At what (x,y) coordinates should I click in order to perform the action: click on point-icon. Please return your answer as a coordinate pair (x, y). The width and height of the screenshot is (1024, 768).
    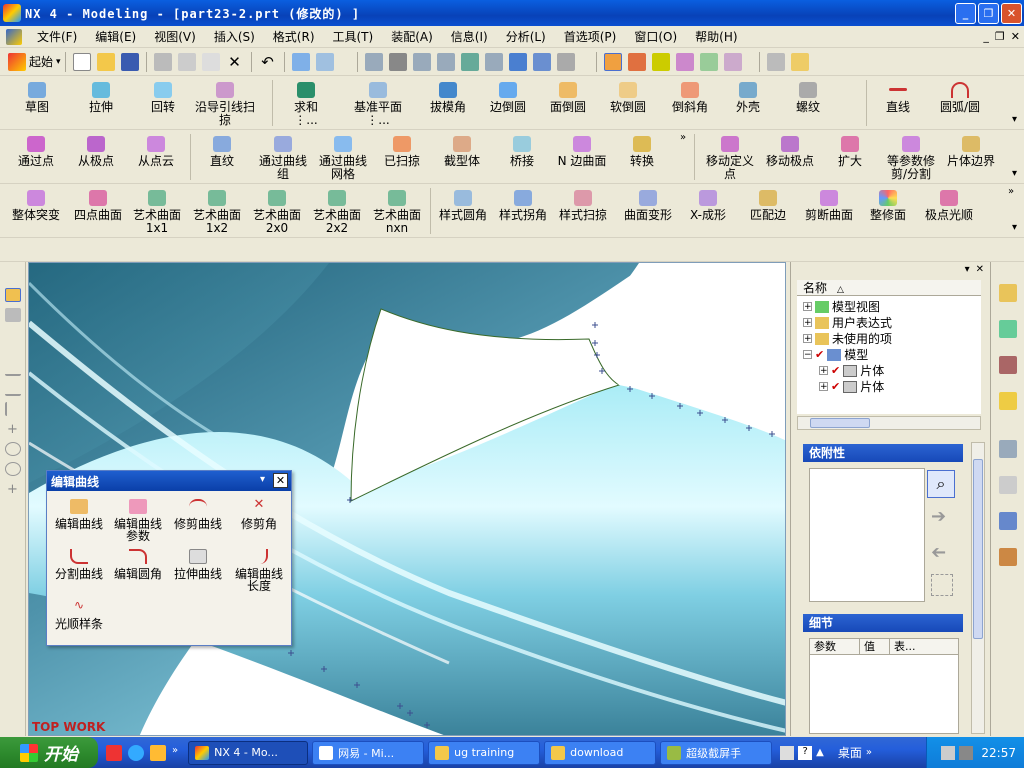
    Looking at the image, I should click on (12, 315).